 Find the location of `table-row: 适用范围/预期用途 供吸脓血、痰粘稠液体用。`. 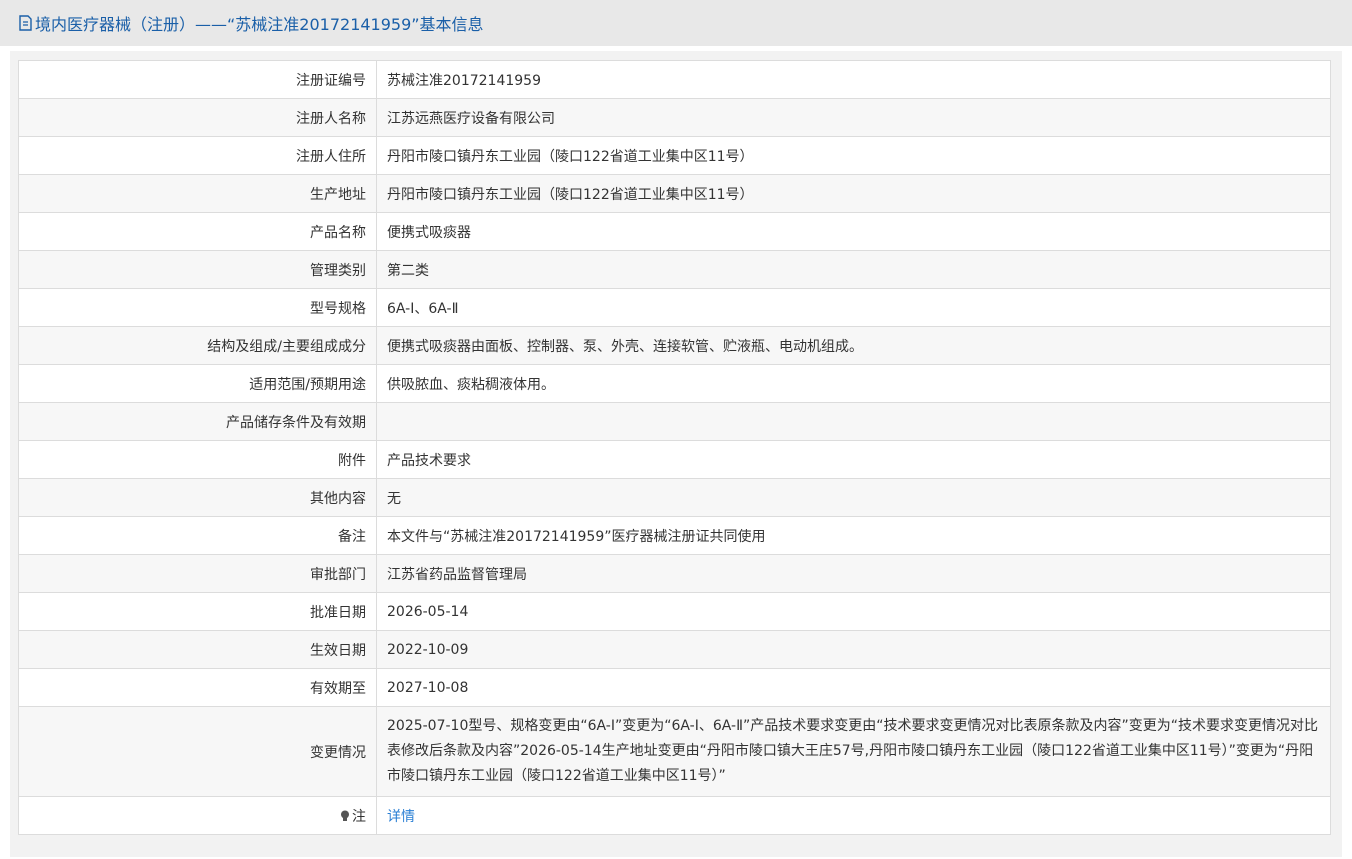

table-row: 适用范围/预期用途 供吸脓血、痰粘稠液体用。 is located at coordinates (674, 383).